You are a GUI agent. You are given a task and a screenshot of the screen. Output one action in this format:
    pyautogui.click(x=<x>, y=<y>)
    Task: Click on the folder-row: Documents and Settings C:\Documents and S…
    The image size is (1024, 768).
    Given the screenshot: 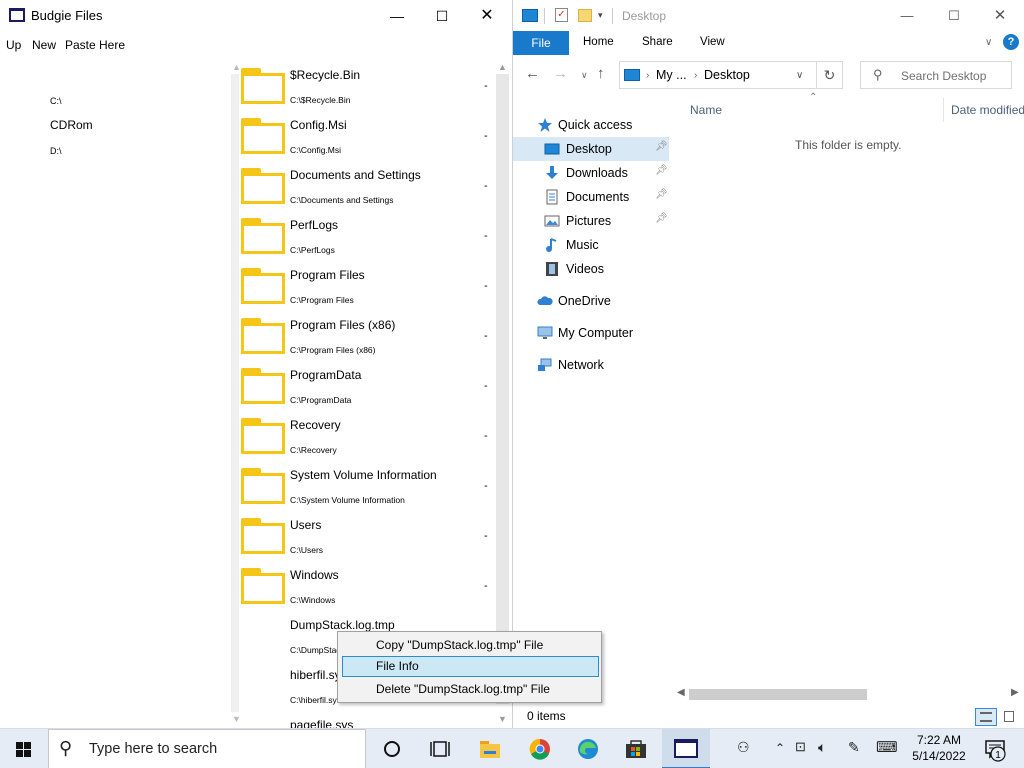 What is the action you would take?
    pyautogui.click(x=362, y=187)
    